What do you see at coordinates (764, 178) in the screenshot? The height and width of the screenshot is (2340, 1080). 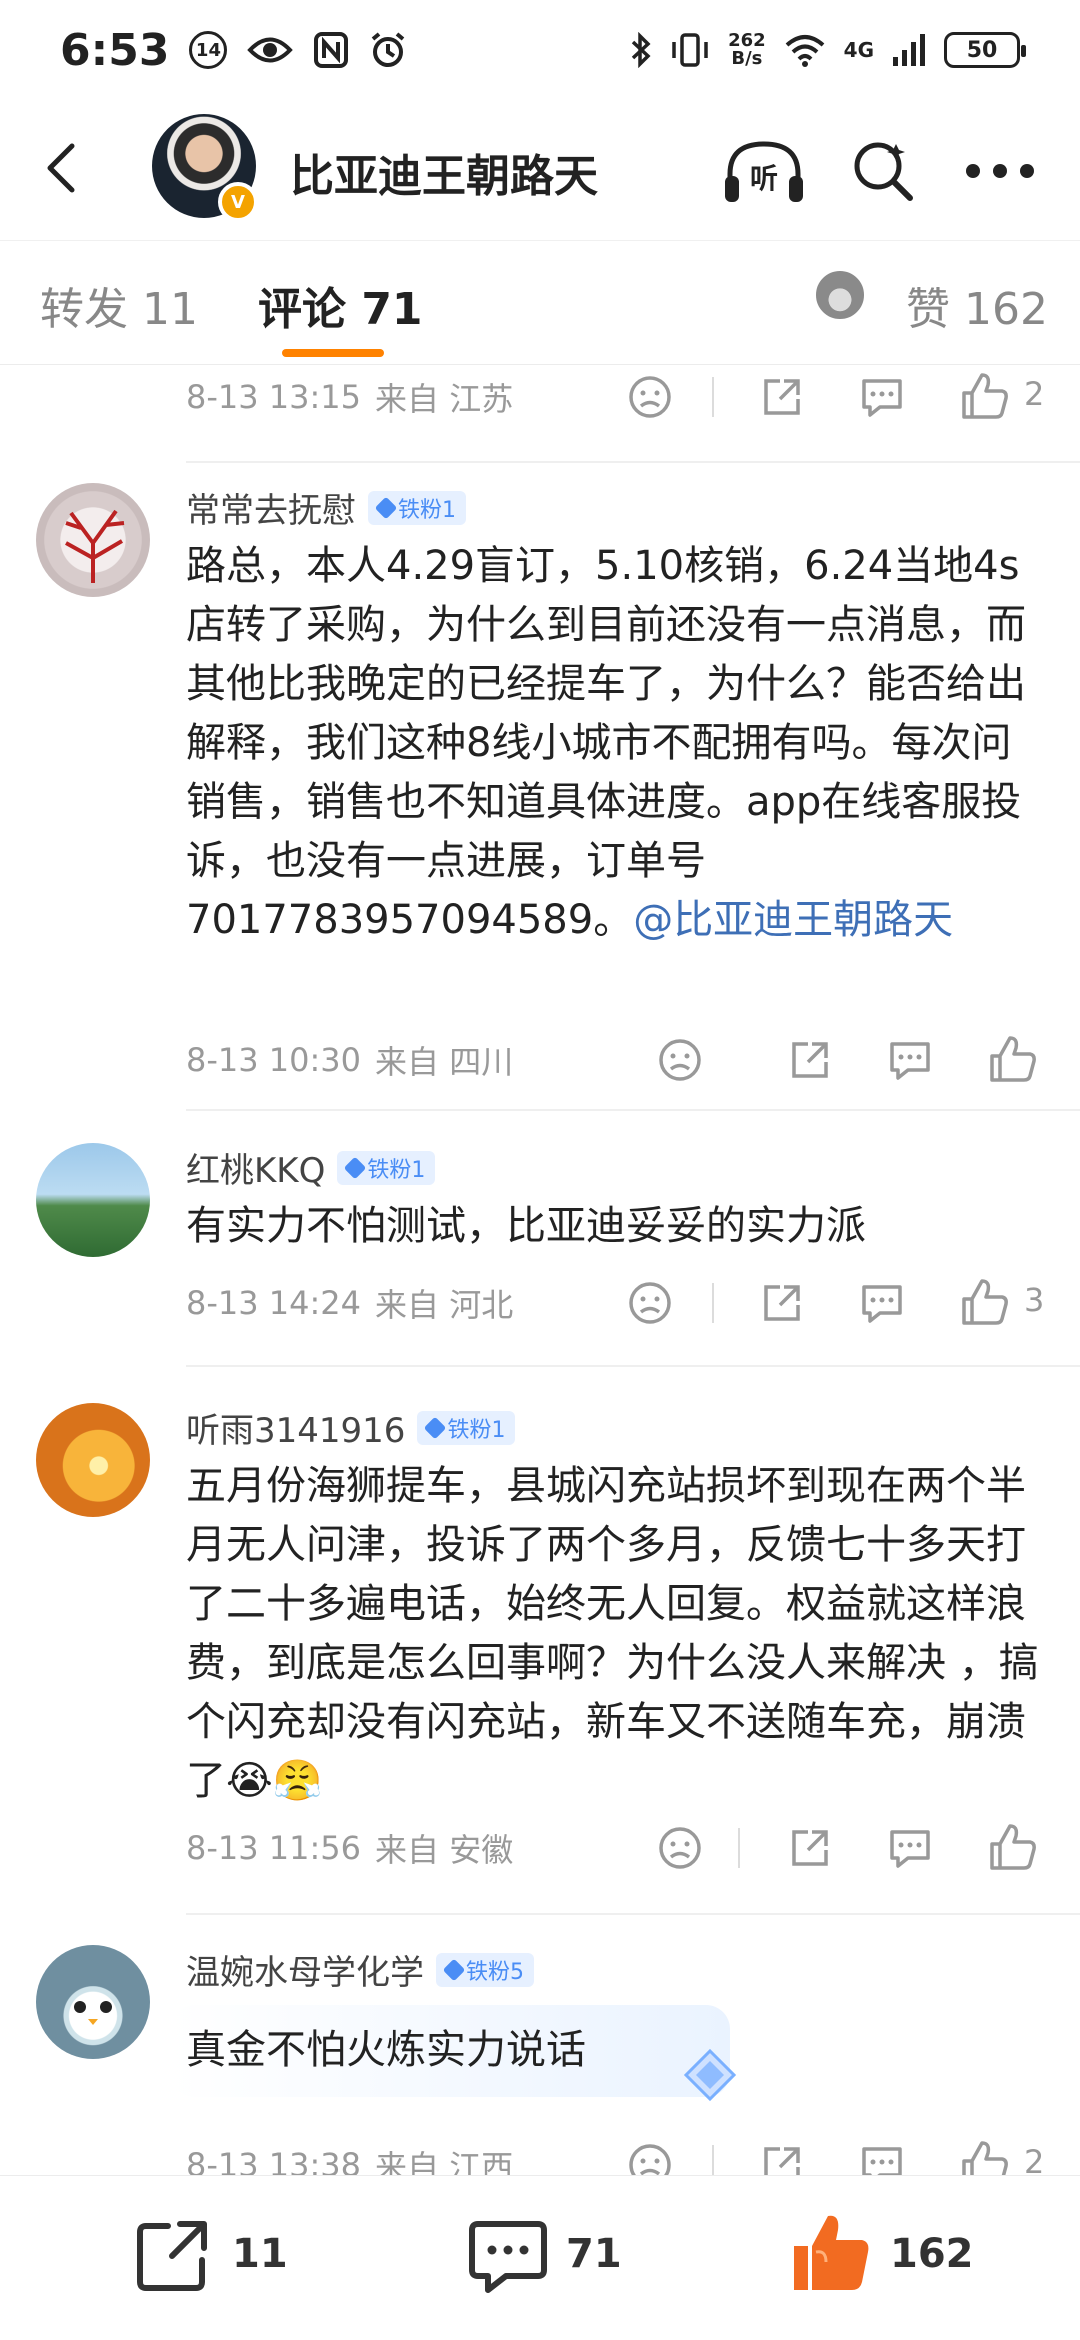 I see `listen-label: 听` at bounding box center [764, 178].